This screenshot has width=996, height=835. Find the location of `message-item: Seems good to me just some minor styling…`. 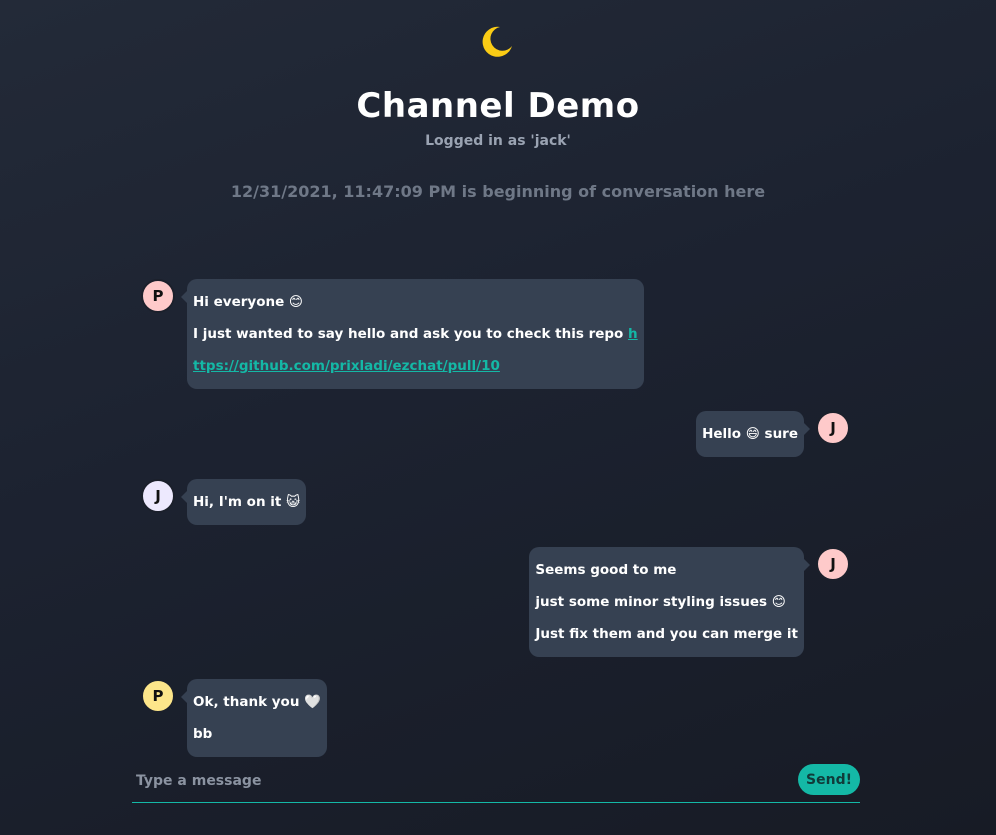

message-item: Seems good to me just some minor styling… is located at coordinates (689, 602).